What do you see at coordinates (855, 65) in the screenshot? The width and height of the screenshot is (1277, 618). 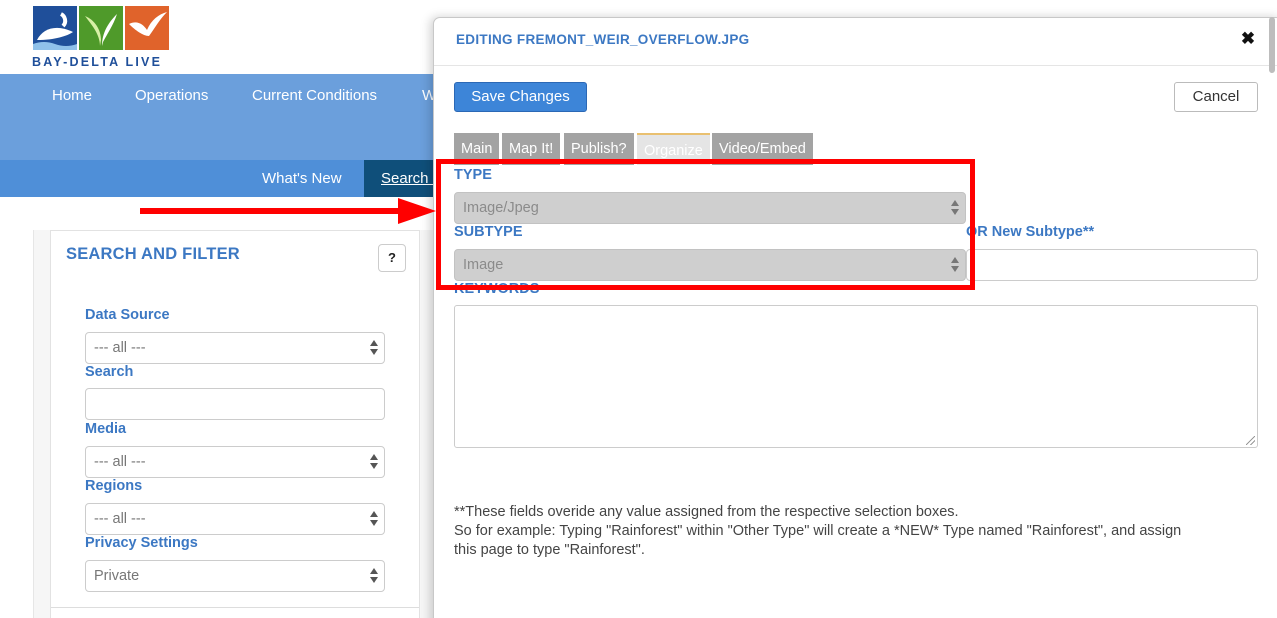 I see `modal-header-divider` at bounding box center [855, 65].